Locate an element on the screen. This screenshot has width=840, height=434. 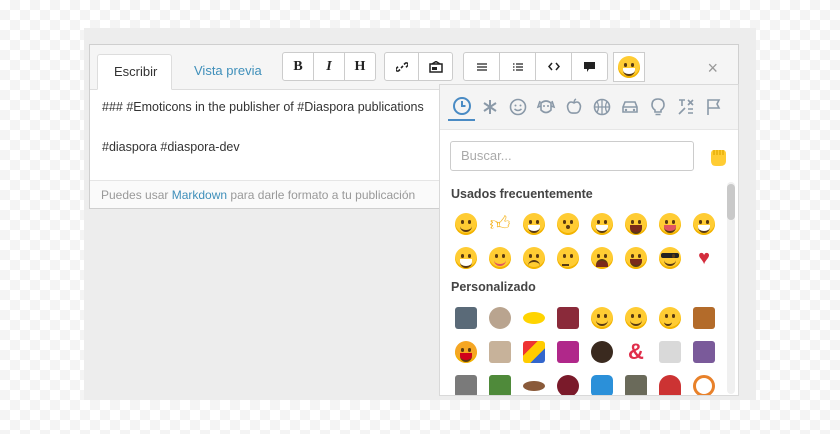
category-custom is located at coordinates (489, 107).